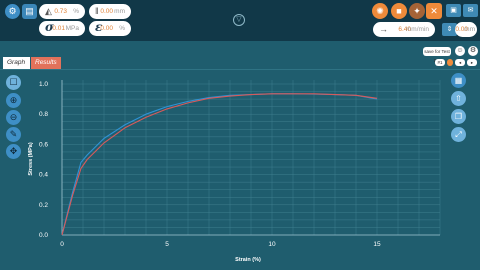 The width and height of the screenshot is (480, 270). Describe the element at coordinates (16, 63) in the screenshot. I see `tab-graph: Graph` at that location.